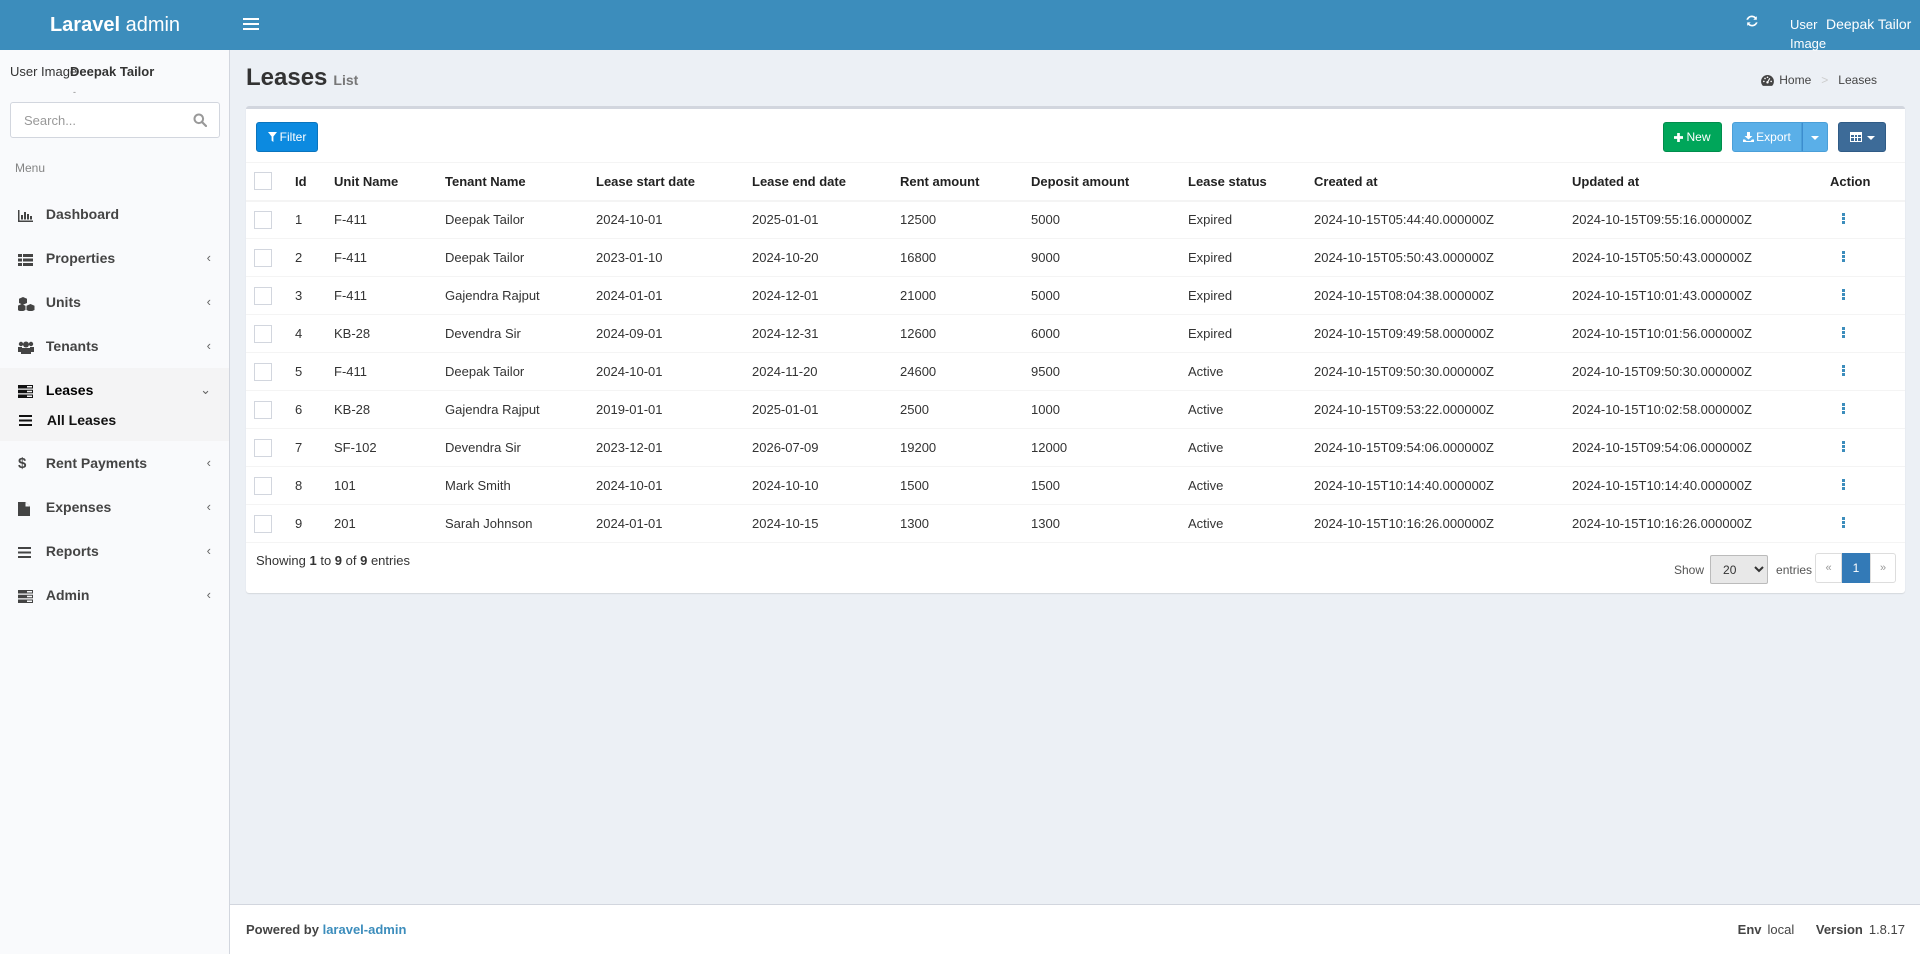 This screenshot has height=954, width=1920. I want to click on filter-button: Filter, so click(287, 137).